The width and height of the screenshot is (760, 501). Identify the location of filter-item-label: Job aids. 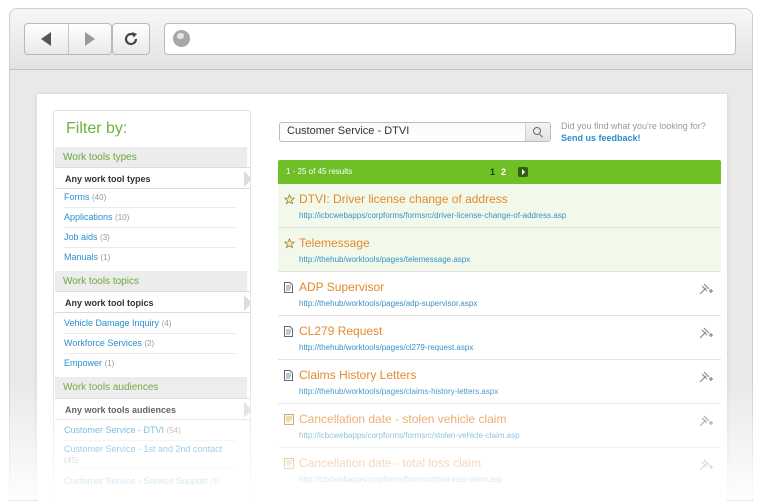
(81, 237).